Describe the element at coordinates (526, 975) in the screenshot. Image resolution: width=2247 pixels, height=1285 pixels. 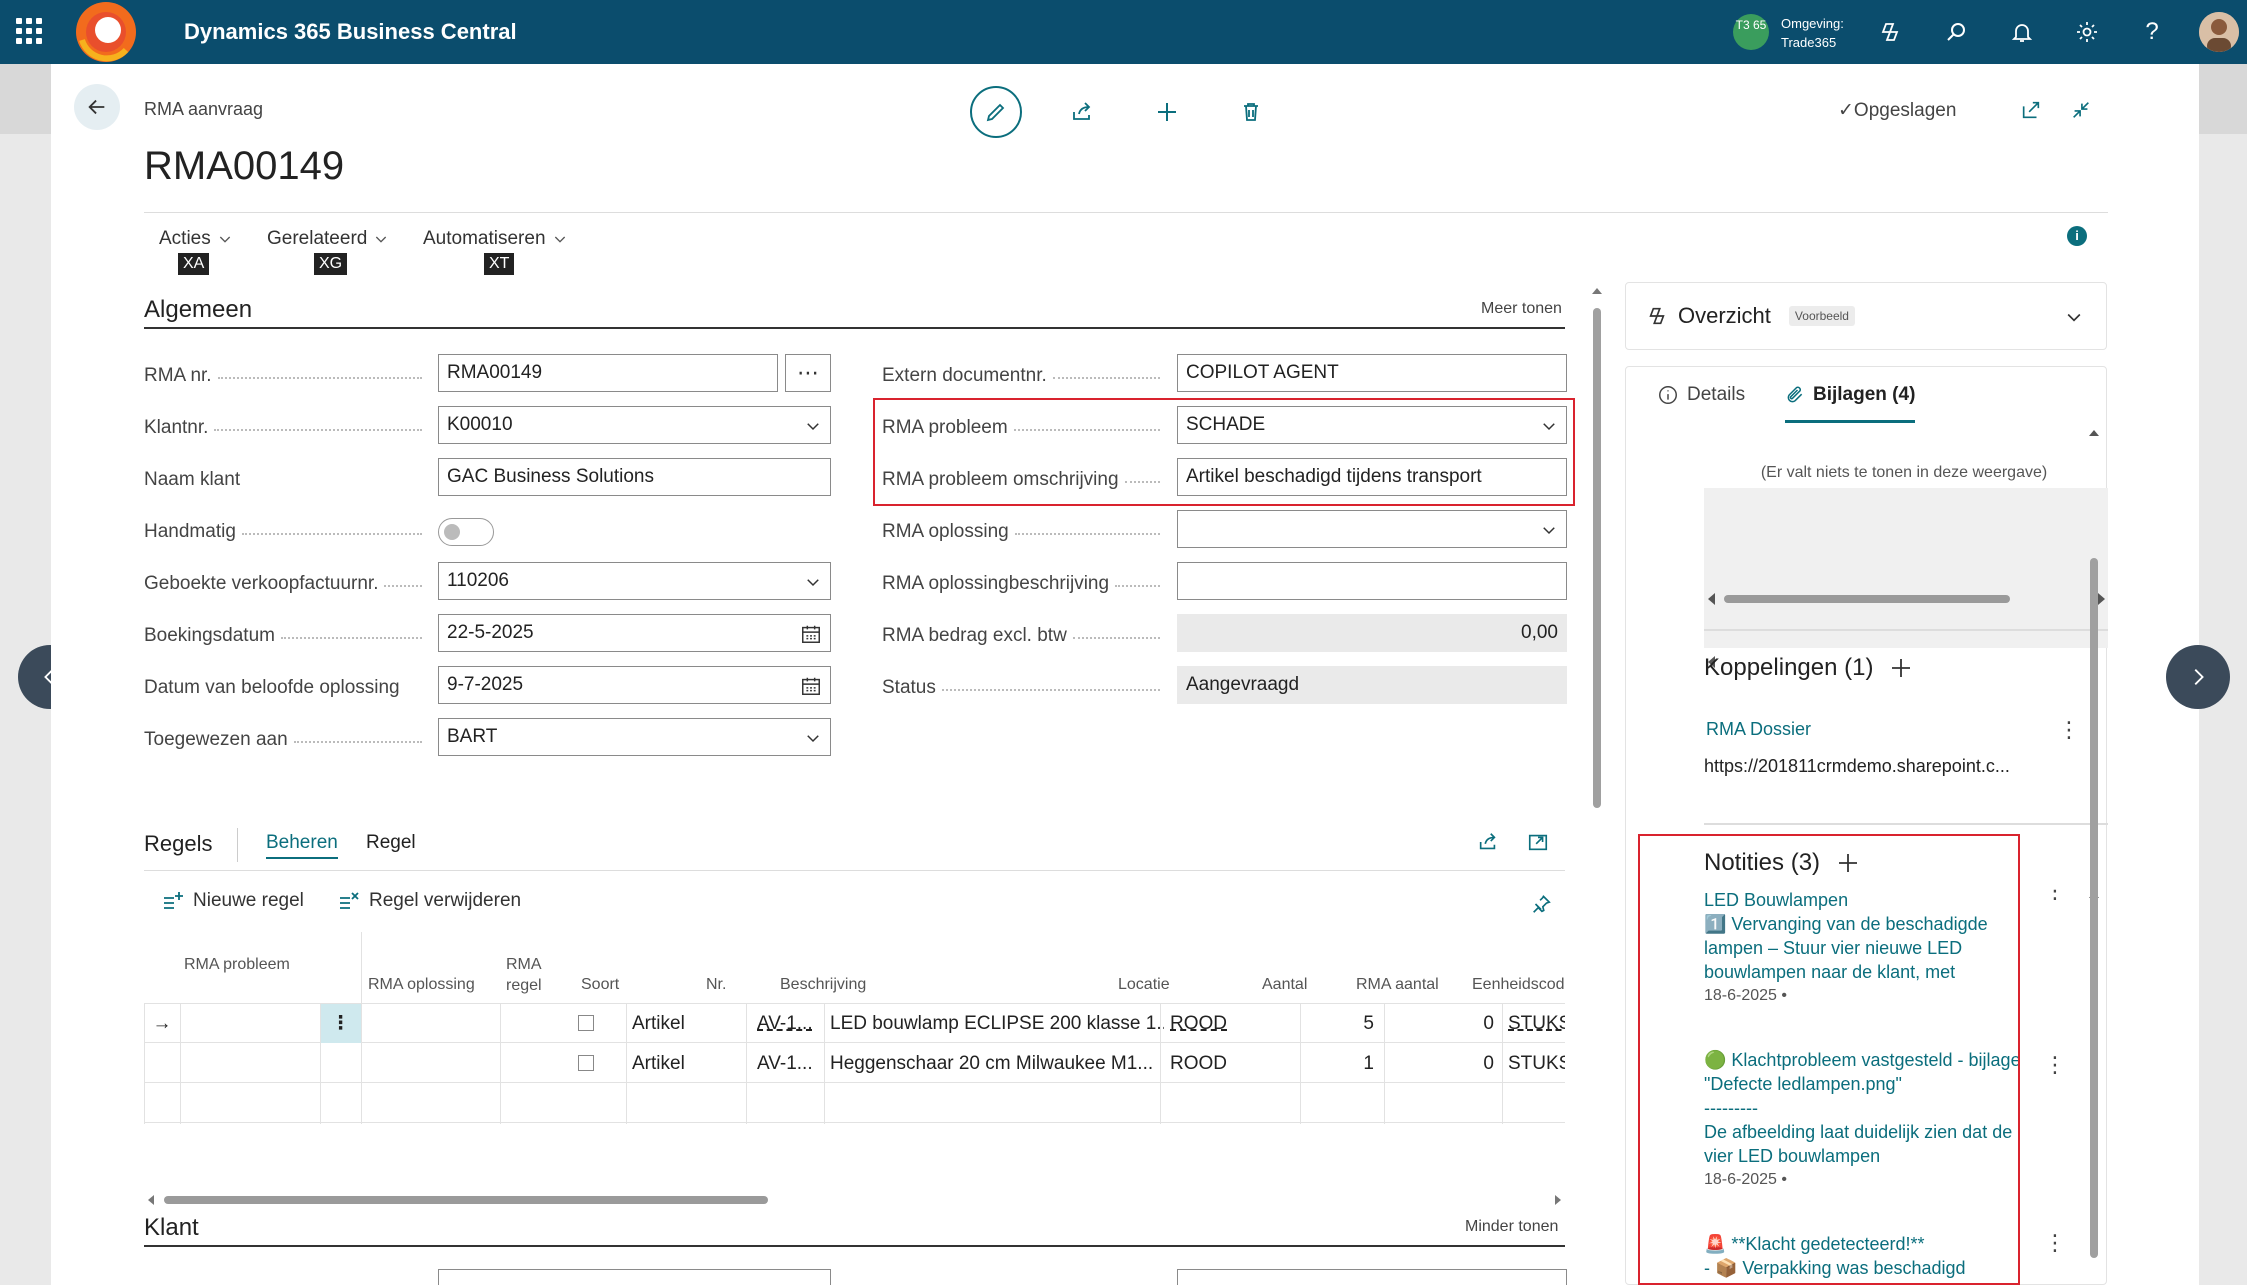
I see `col-header-rma-regel: RMA regel` at that location.